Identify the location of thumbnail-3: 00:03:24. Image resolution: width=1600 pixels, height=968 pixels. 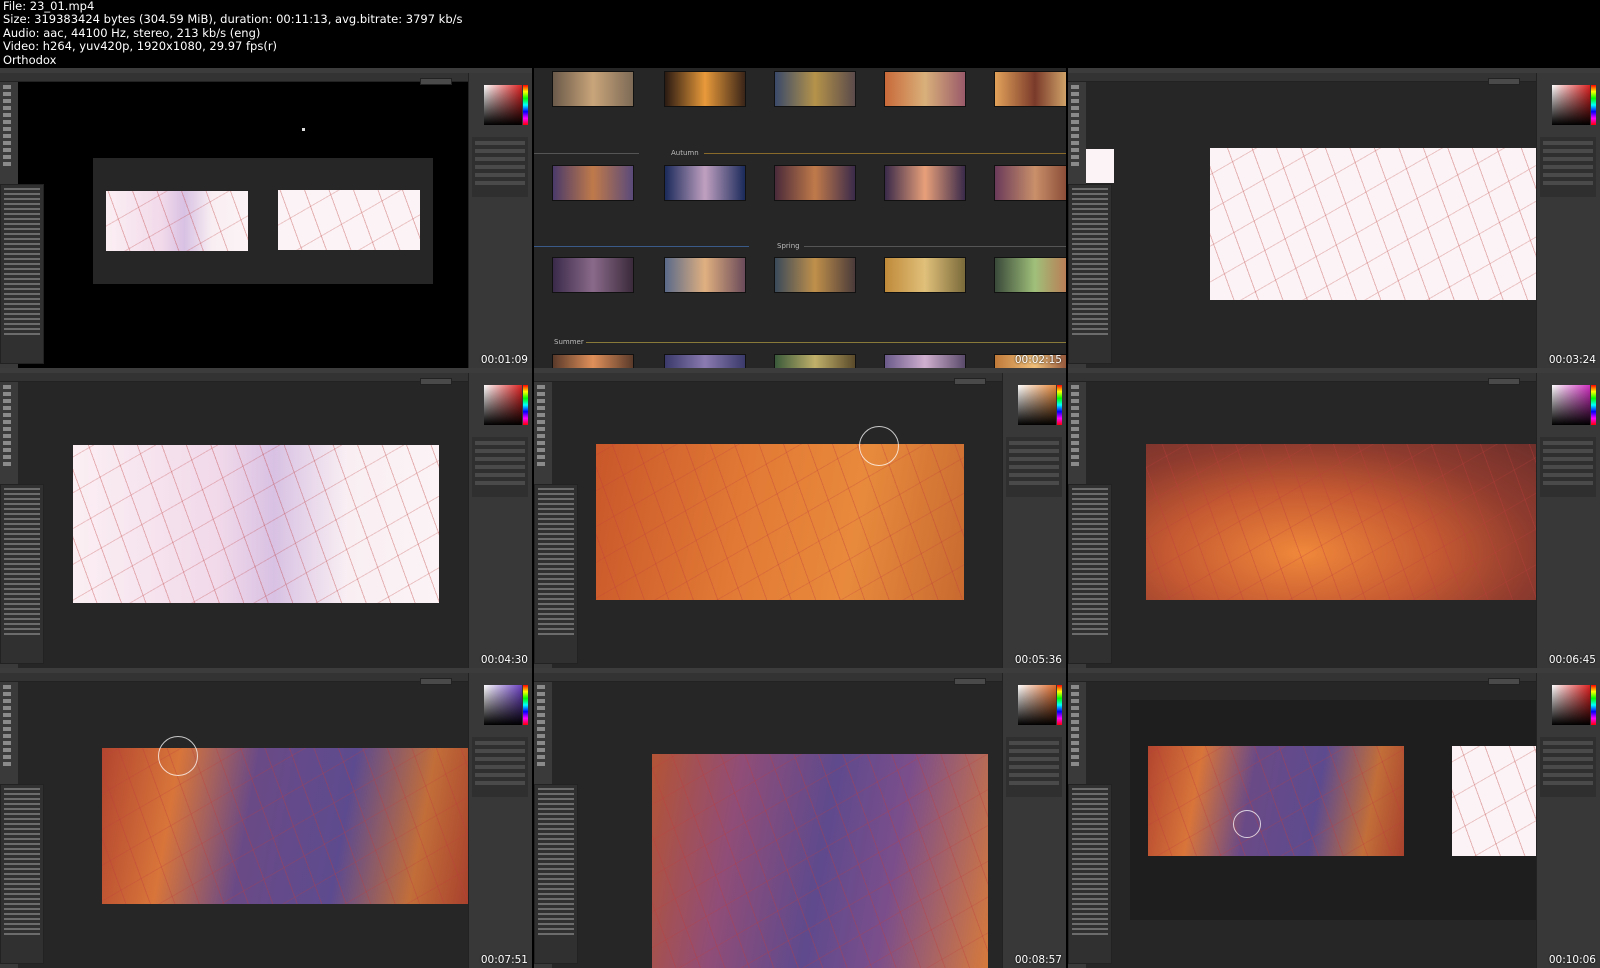
(1334, 218).